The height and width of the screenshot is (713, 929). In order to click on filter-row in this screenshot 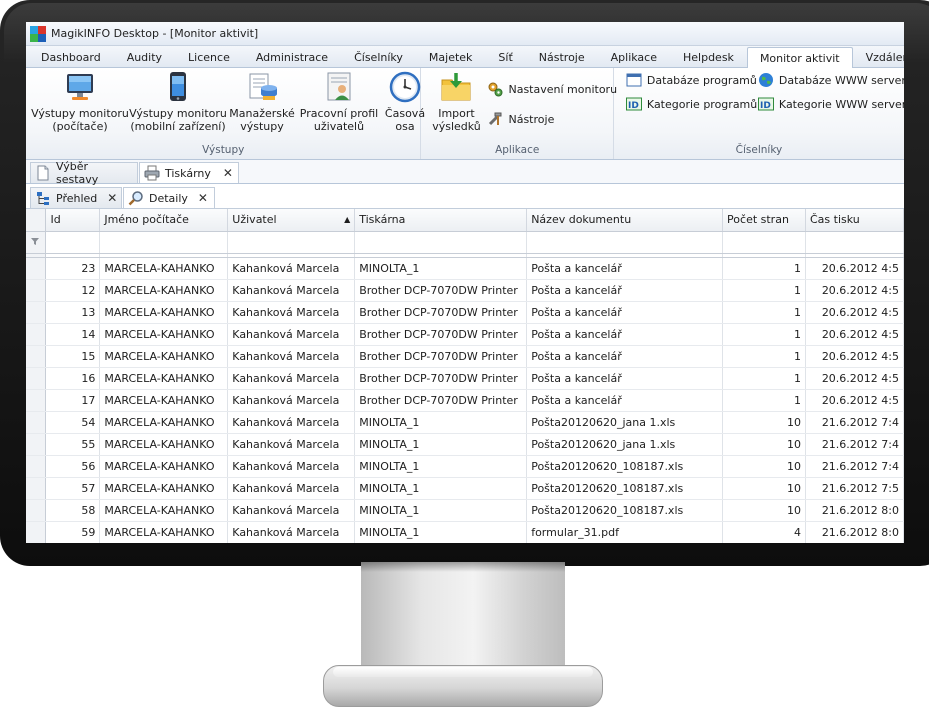, I will do `click(465, 242)`.